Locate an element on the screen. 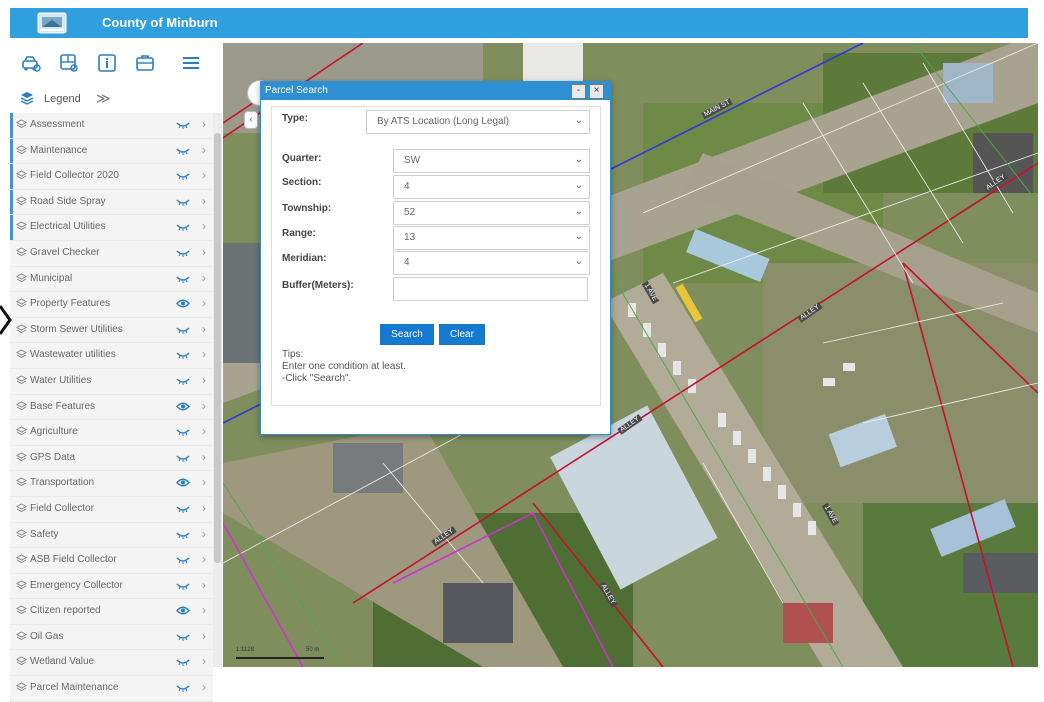 The height and width of the screenshot is (702, 1044). meridian-select-value: 4 is located at coordinates (407, 262).